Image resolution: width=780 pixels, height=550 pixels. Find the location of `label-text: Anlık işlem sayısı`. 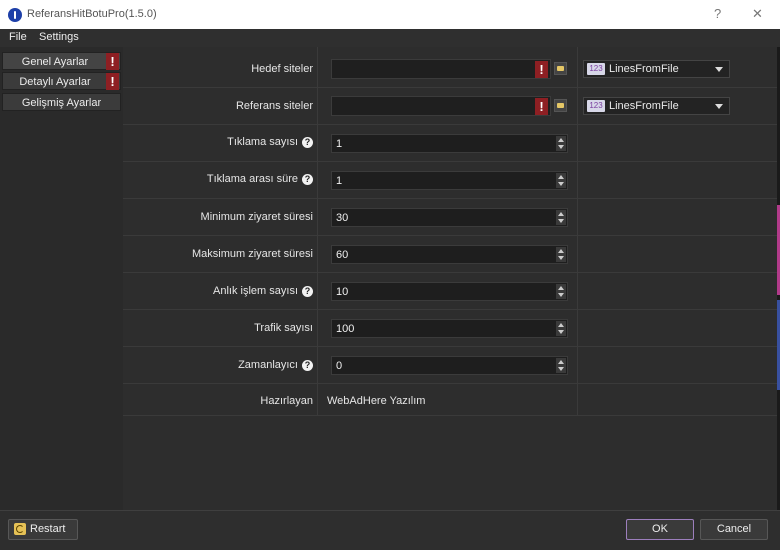

label-text: Anlık işlem sayısı is located at coordinates (255, 291).